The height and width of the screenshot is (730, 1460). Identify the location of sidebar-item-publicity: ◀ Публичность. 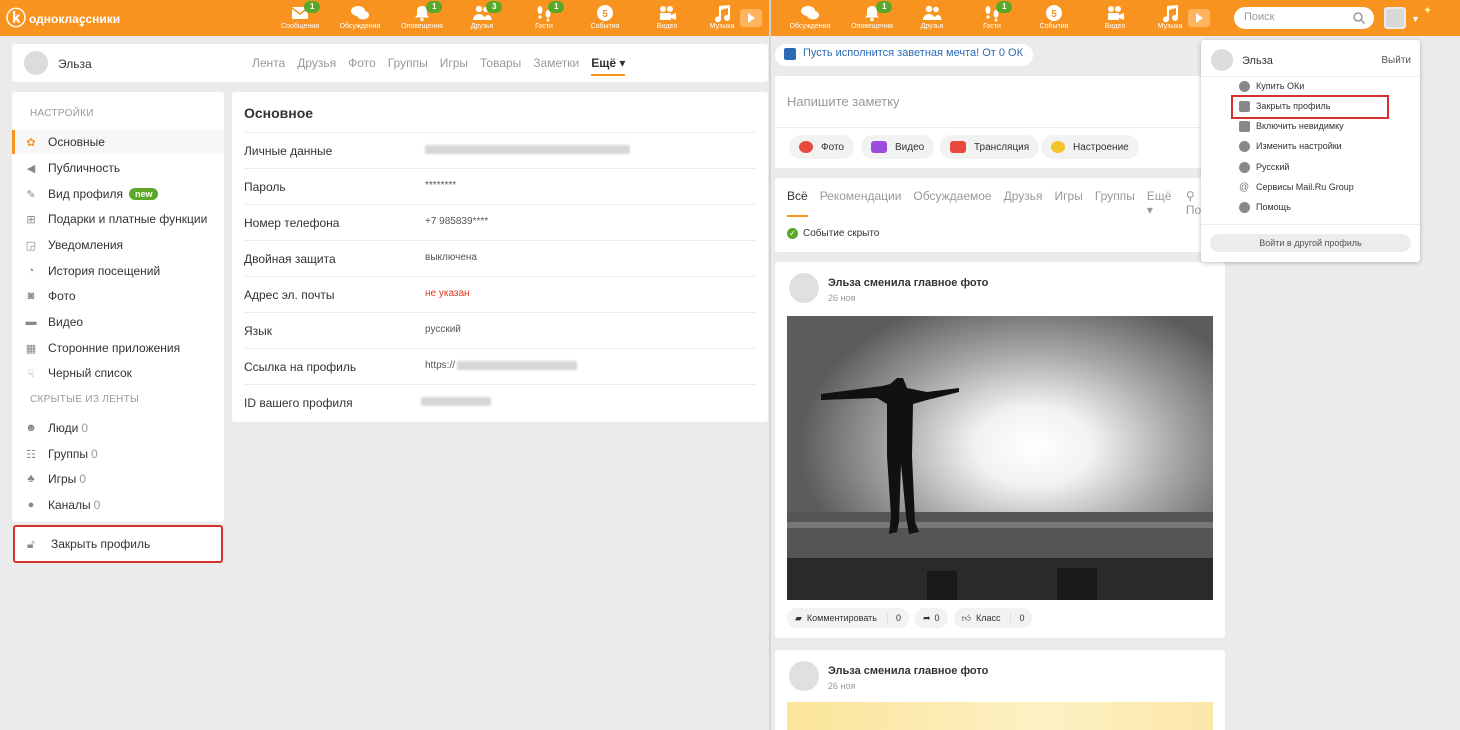
(118, 168).